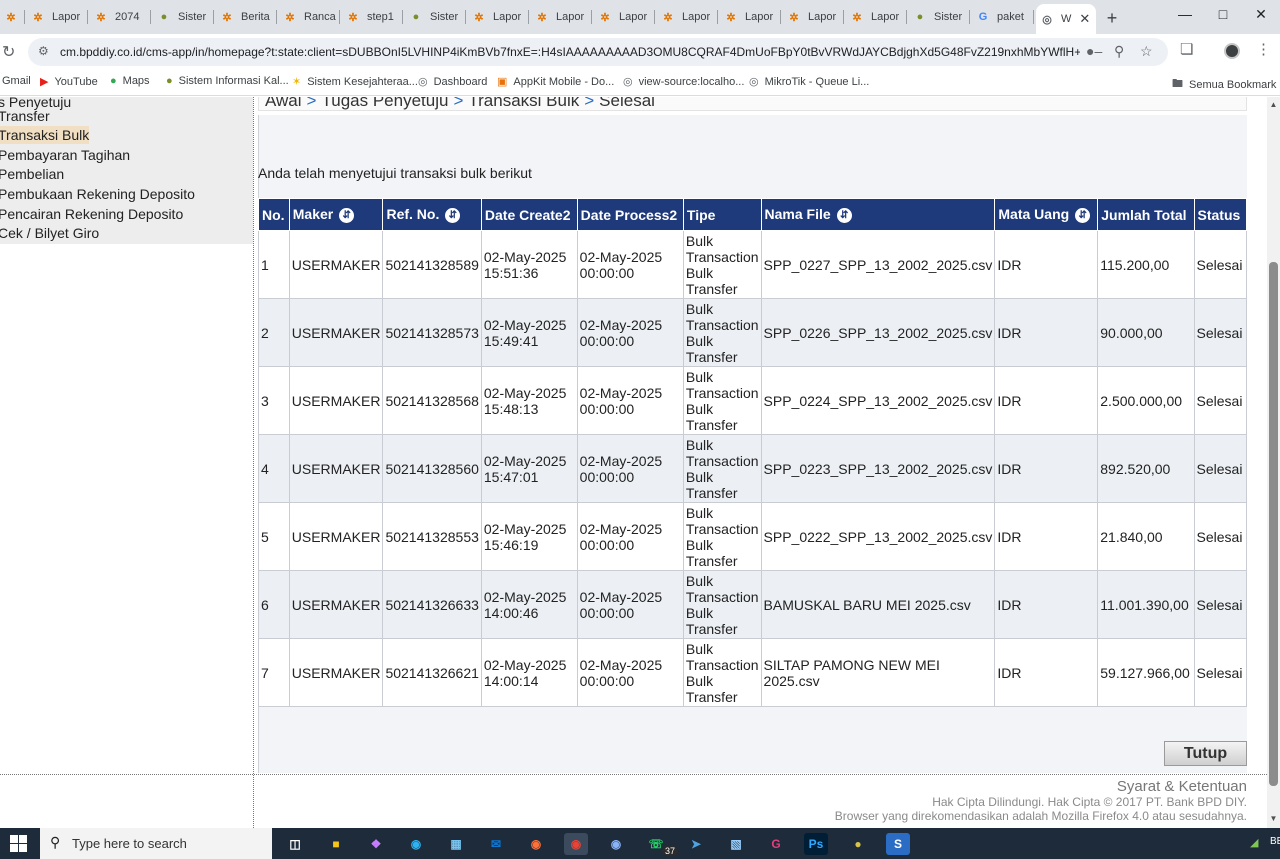  I want to click on password-key-icon: ●–, so click(1094, 51).